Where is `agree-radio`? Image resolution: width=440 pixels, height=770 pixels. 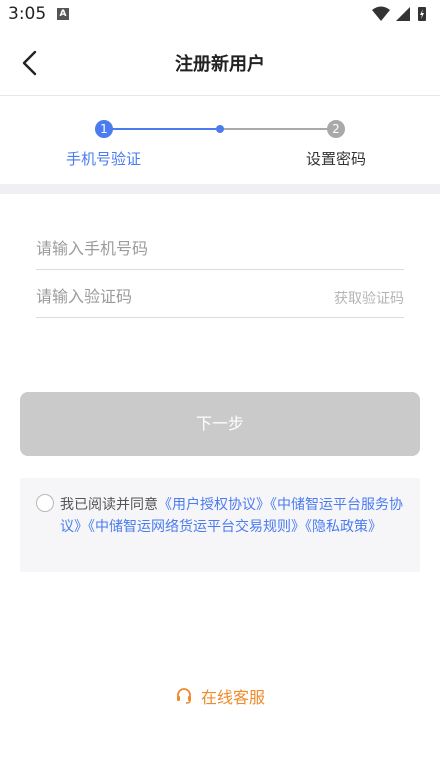
agree-radio is located at coordinates (45, 503).